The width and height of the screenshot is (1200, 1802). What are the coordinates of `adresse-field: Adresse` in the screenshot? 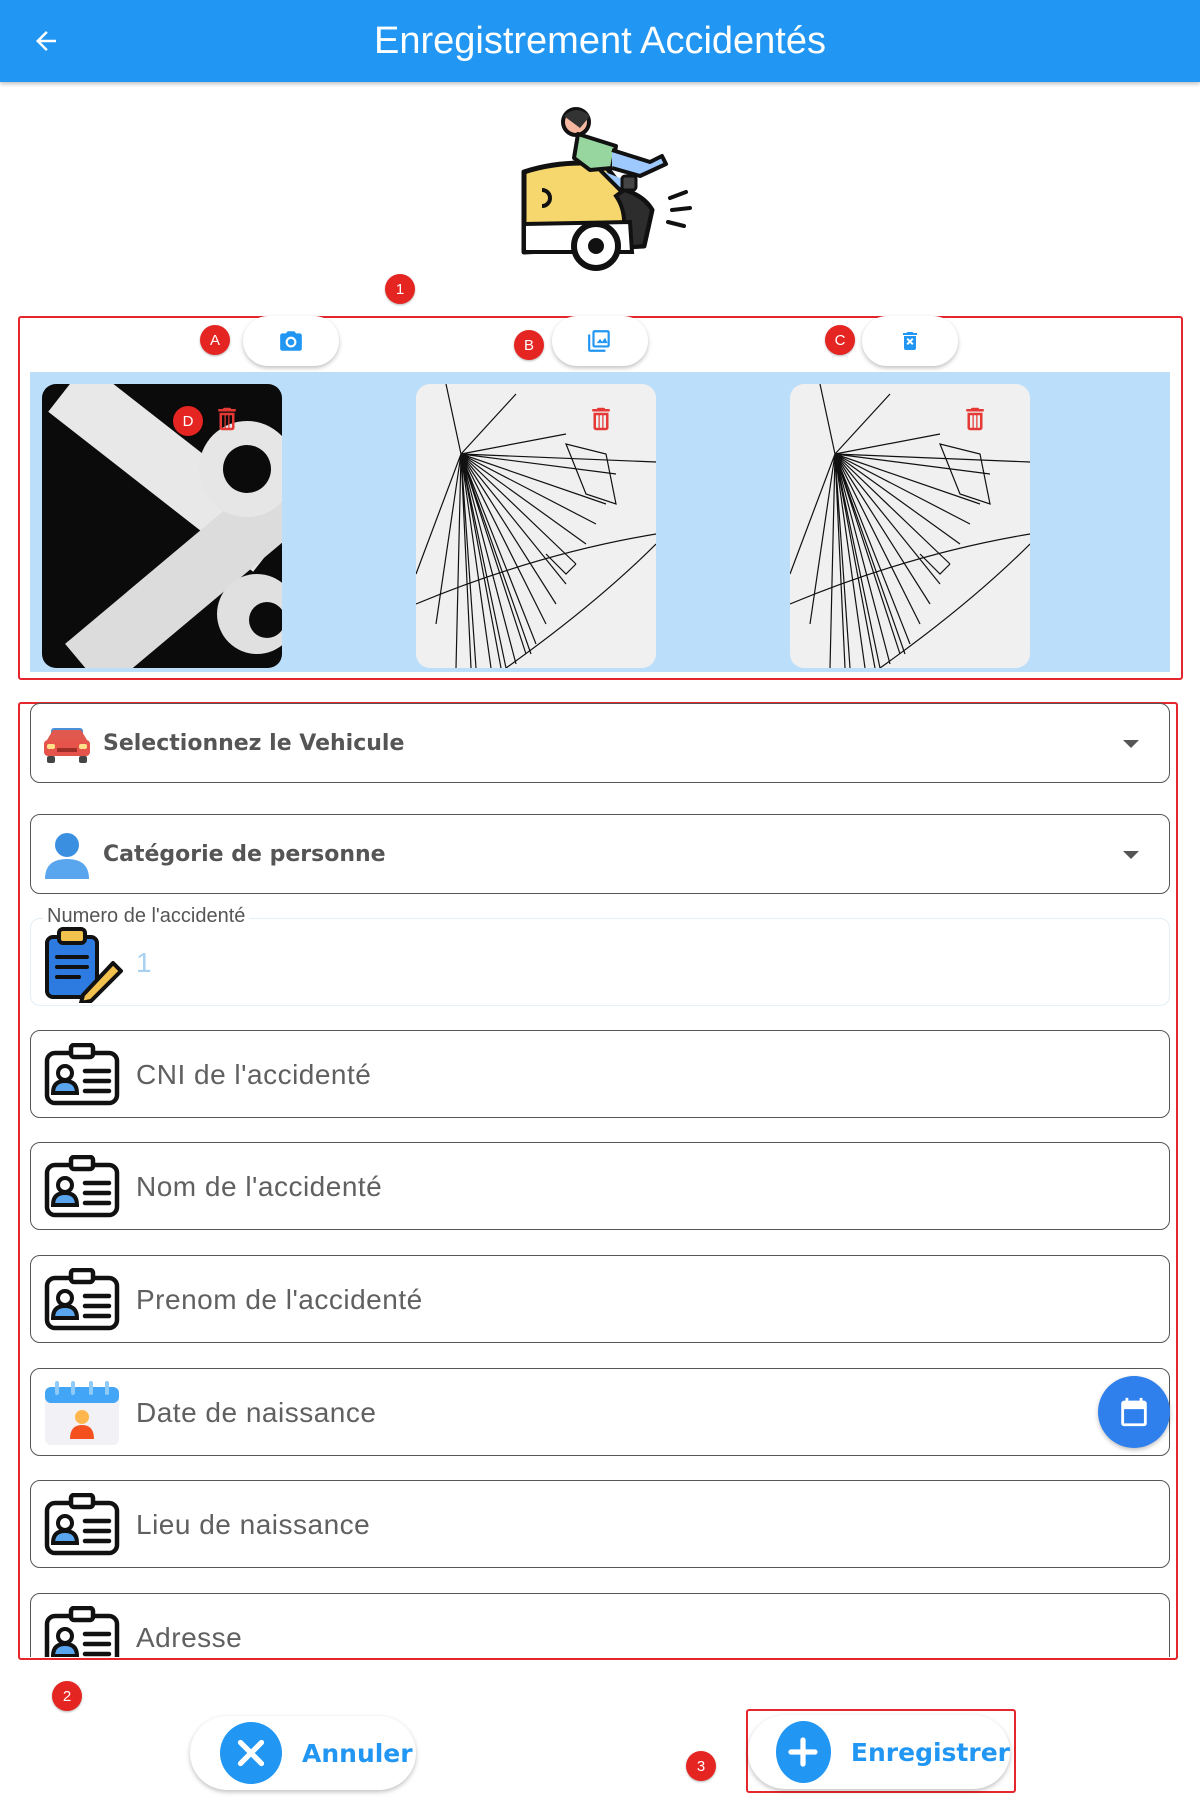 It's located at (600, 1625).